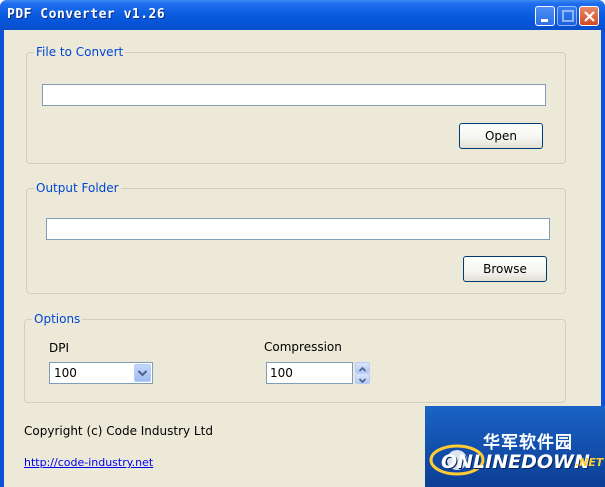 The image size is (605, 487). Describe the element at coordinates (589, 462) in the screenshot. I see `watermark-suffix-text: .NET` at that location.